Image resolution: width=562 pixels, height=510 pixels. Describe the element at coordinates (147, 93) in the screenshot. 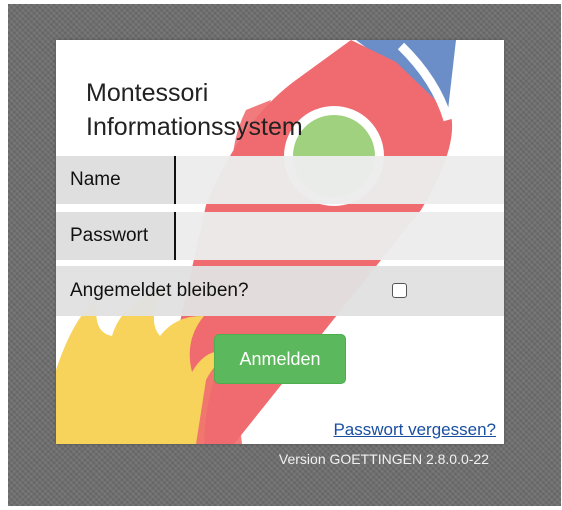

I see `app-title-line-1: Montessori` at that location.